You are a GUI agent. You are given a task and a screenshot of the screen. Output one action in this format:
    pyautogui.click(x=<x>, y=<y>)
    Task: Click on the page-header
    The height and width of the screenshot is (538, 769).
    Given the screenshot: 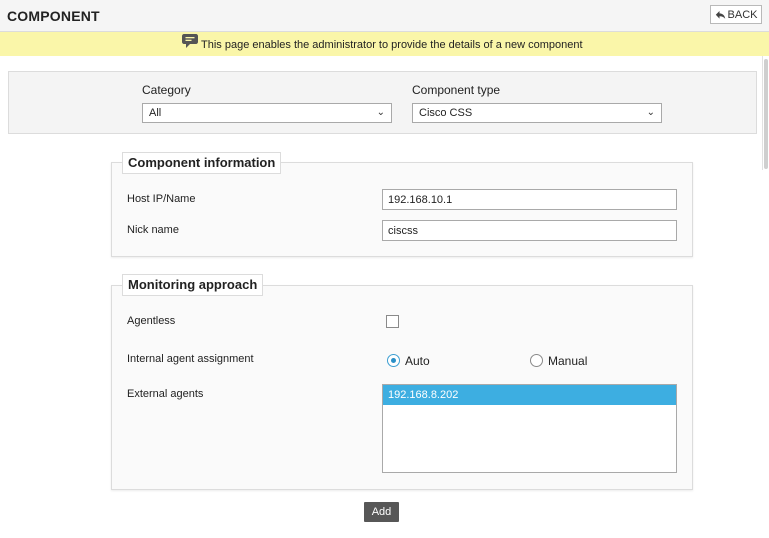 What is the action you would take?
    pyautogui.click(x=384, y=16)
    